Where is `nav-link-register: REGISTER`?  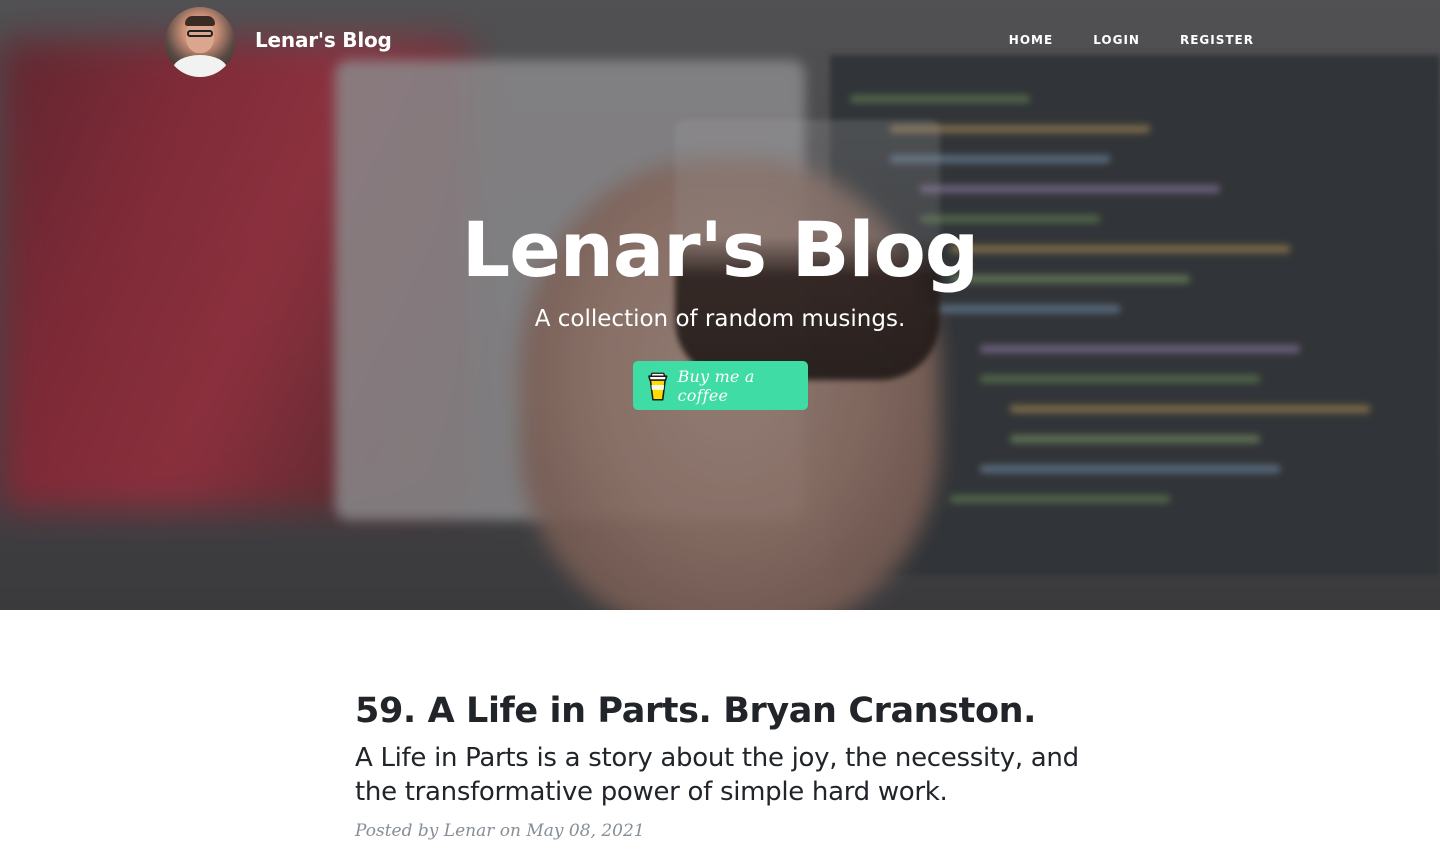
nav-link-register: REGISTER is located at coordinates (1217, 40).